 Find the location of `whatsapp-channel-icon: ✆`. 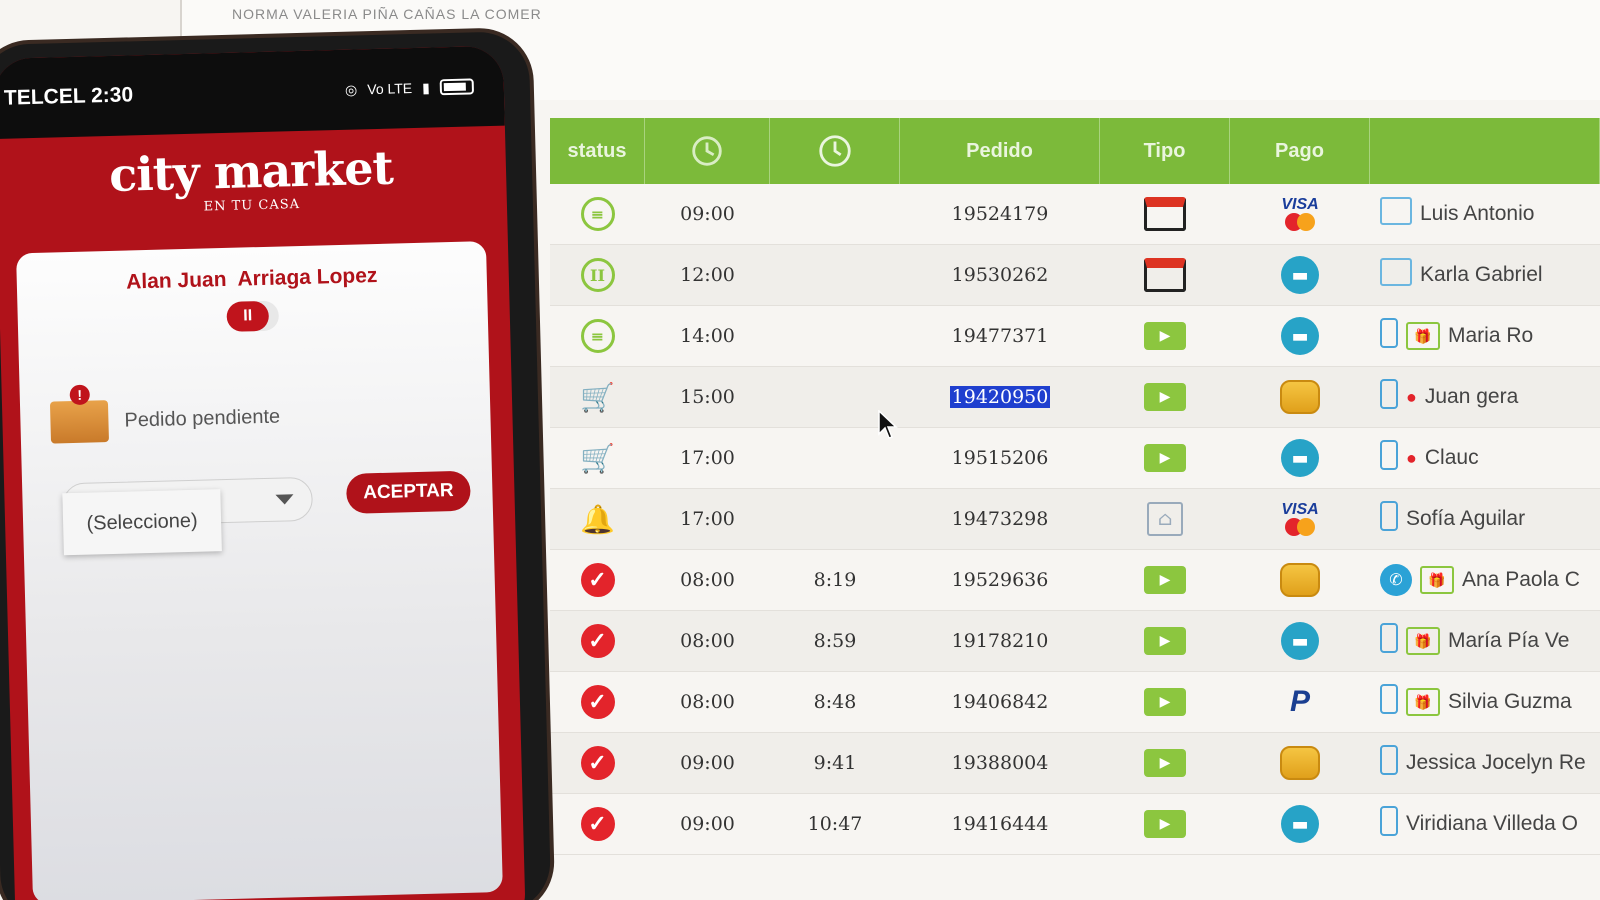

whatsapp-channel-icon: ✆ is located at coordinates (1396, 580).